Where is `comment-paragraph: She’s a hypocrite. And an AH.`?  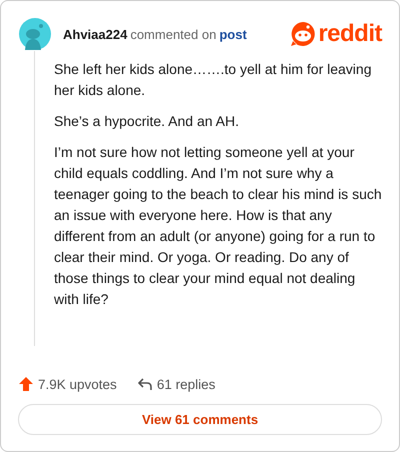 comment-paragraph: She’s a hypocrite. And an AH. is located at coordinates (147, 121).